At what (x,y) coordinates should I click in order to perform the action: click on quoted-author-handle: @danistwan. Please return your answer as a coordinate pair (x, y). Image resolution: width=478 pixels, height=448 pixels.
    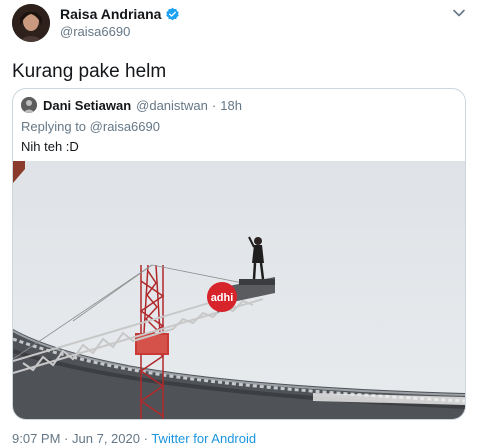
    Looking at the image, I should click on (172, 105).